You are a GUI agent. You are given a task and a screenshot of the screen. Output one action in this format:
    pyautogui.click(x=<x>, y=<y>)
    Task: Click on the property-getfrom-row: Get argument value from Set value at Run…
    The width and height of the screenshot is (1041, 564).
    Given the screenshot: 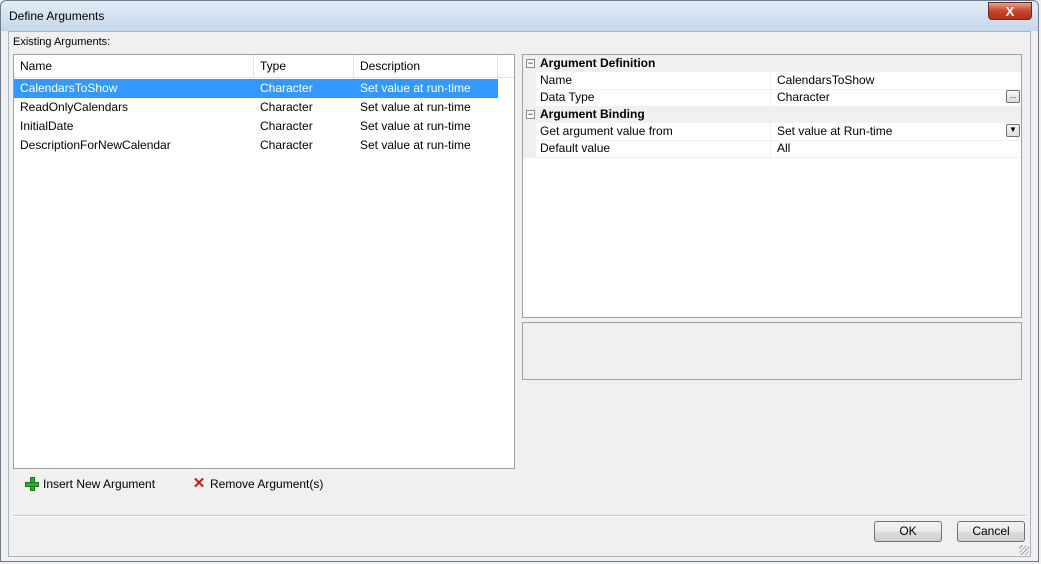 What is the action you would take?
    pyautogui.click(x=772, y=132)
    